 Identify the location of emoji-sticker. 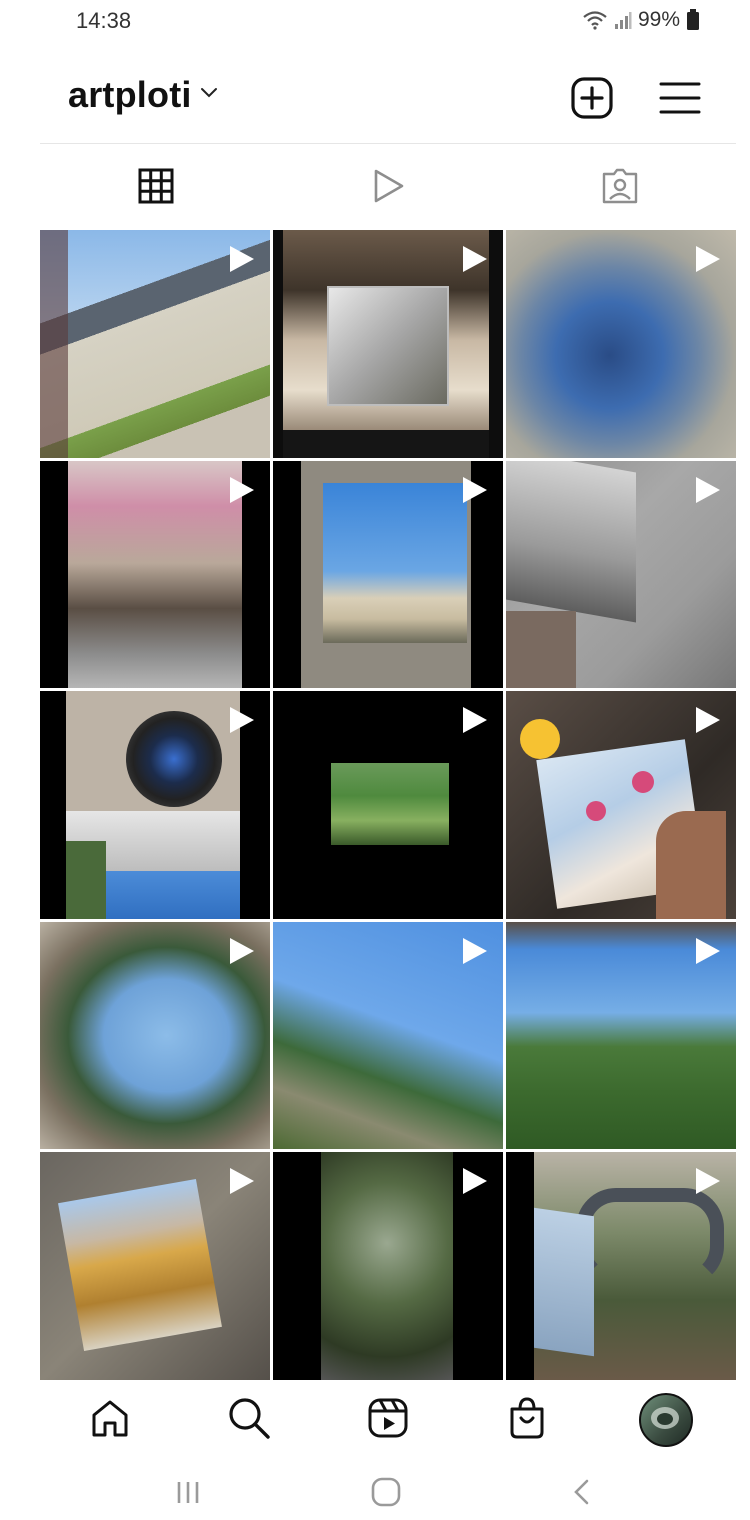
(540, 739).